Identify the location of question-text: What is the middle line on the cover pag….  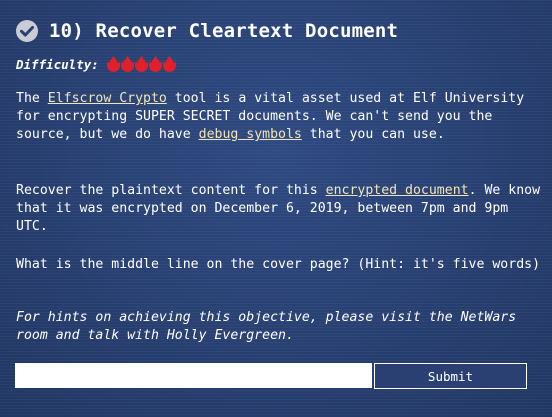
(278, 264).